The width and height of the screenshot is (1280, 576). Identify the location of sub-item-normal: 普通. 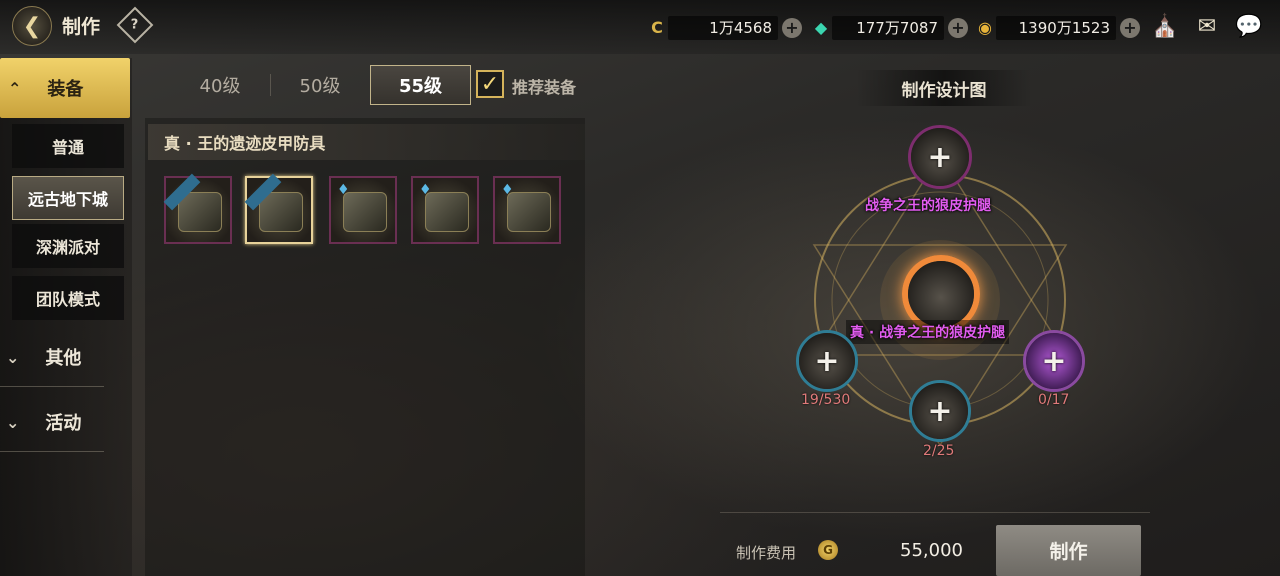
(68, 146).